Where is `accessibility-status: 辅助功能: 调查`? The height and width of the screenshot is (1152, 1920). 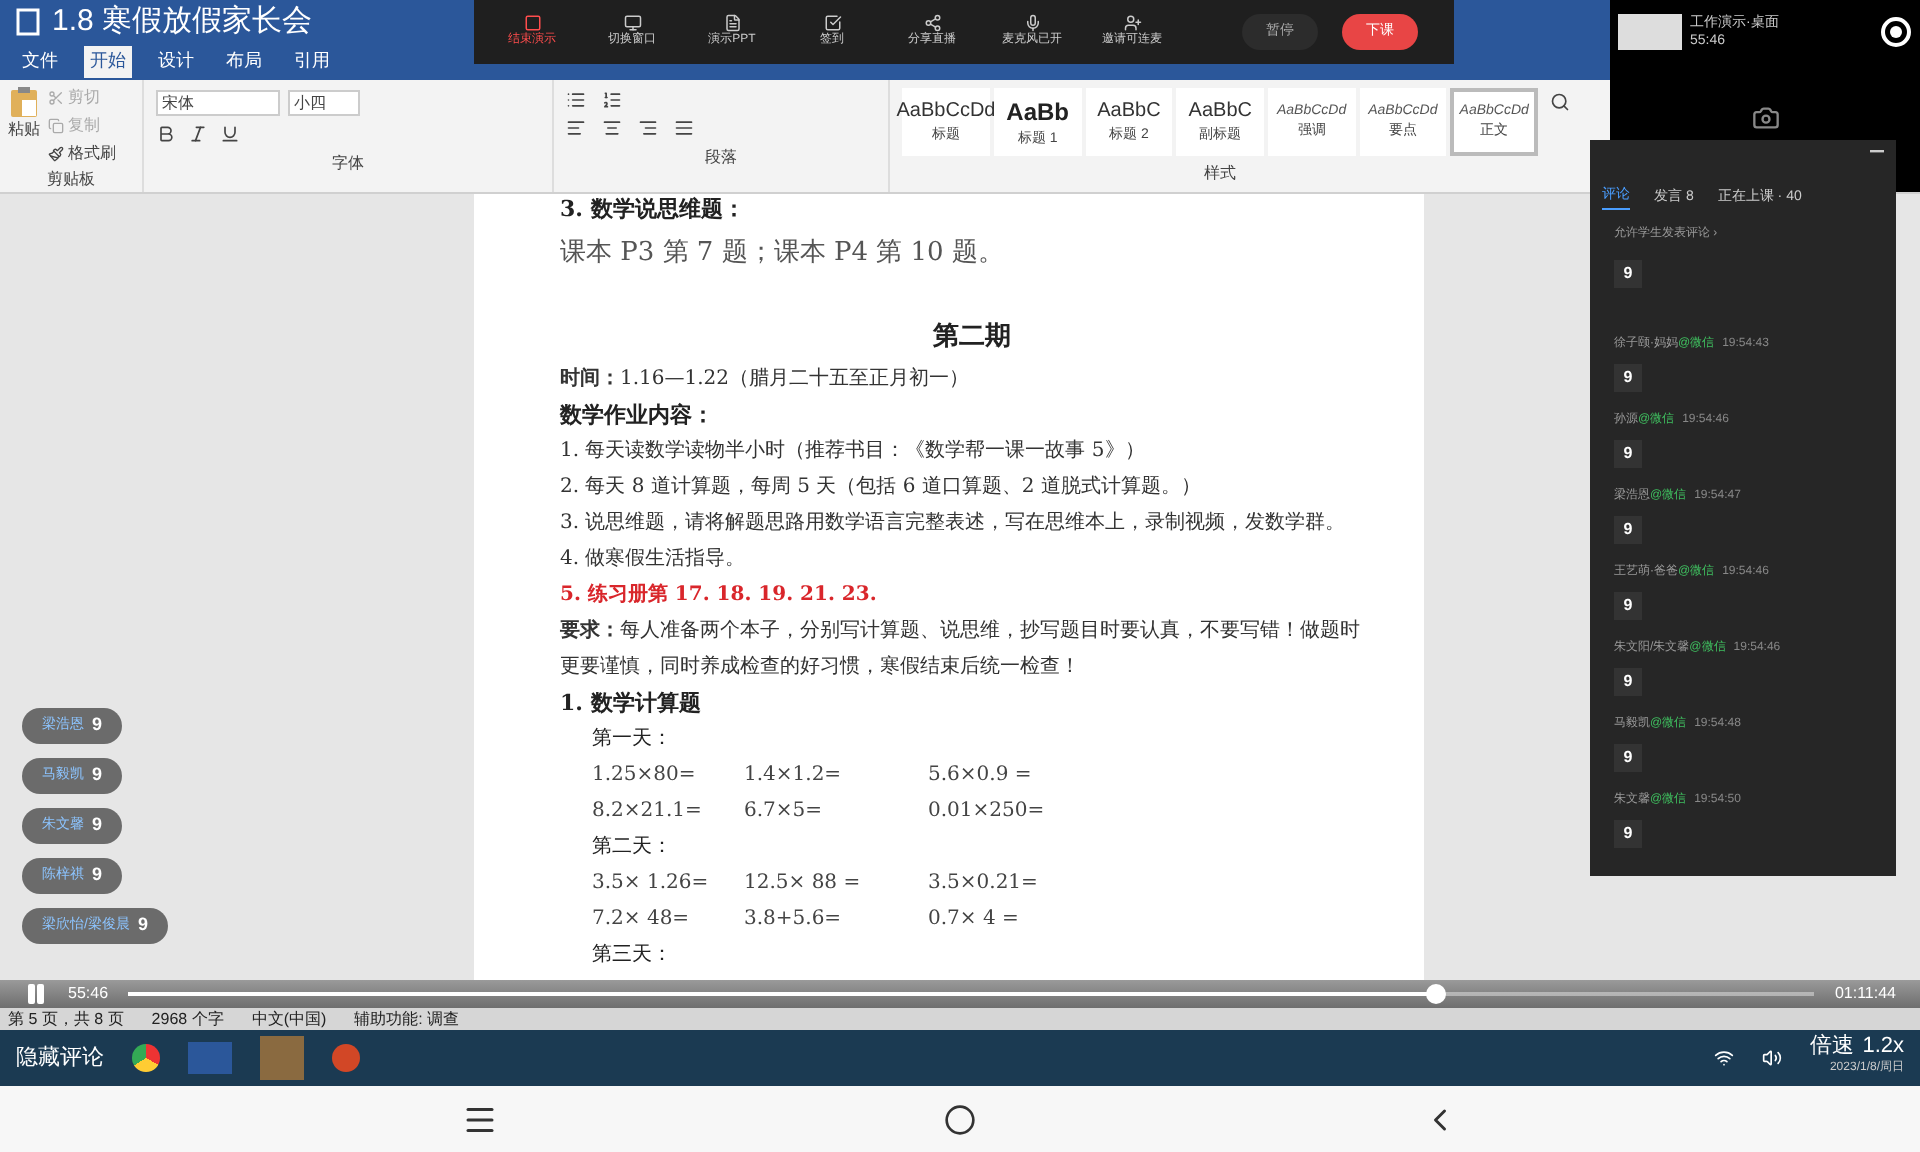
accessibility-status: 辅助功能: 调查 is located at coordinates (407, 1019).